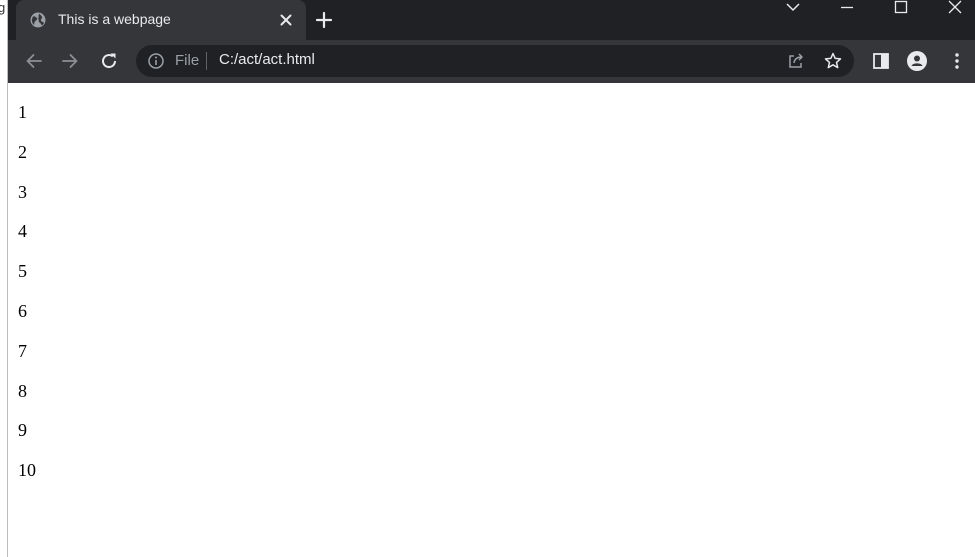 The height and width of the screenshot is (557, 975). I want to click on back-arrow-icon, so click(34, 61).